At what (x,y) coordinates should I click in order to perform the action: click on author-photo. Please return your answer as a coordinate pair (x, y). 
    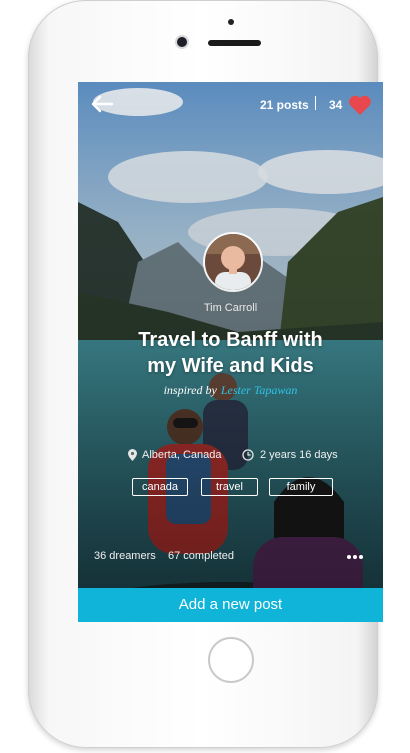
    Looking at the image, I should click on (233, 262).